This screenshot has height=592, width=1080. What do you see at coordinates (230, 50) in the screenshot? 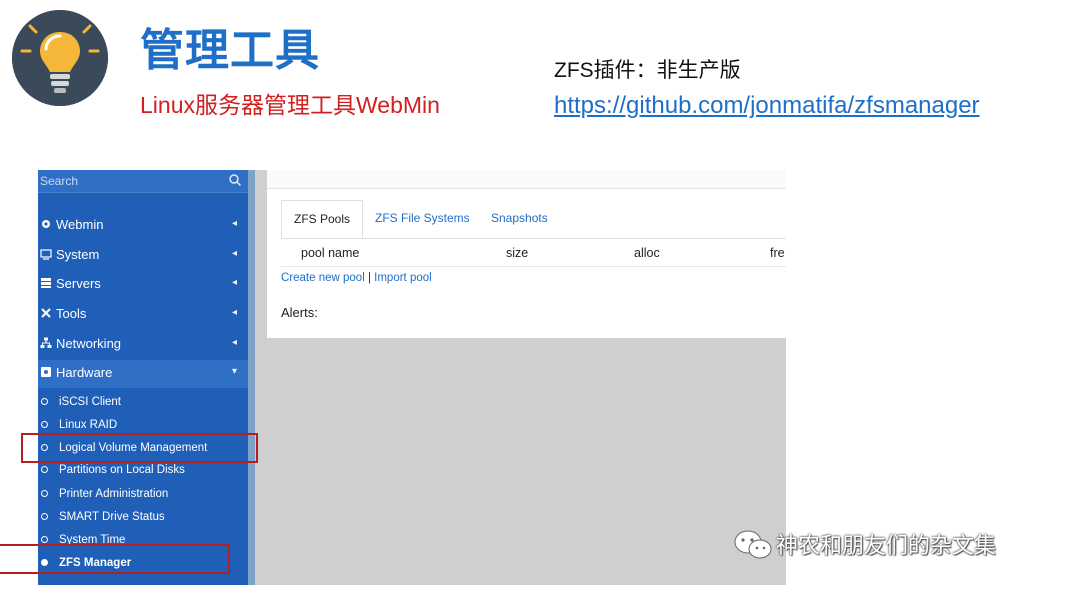
I see `slide-title: 管理工具` at bounding box center [230, 50].